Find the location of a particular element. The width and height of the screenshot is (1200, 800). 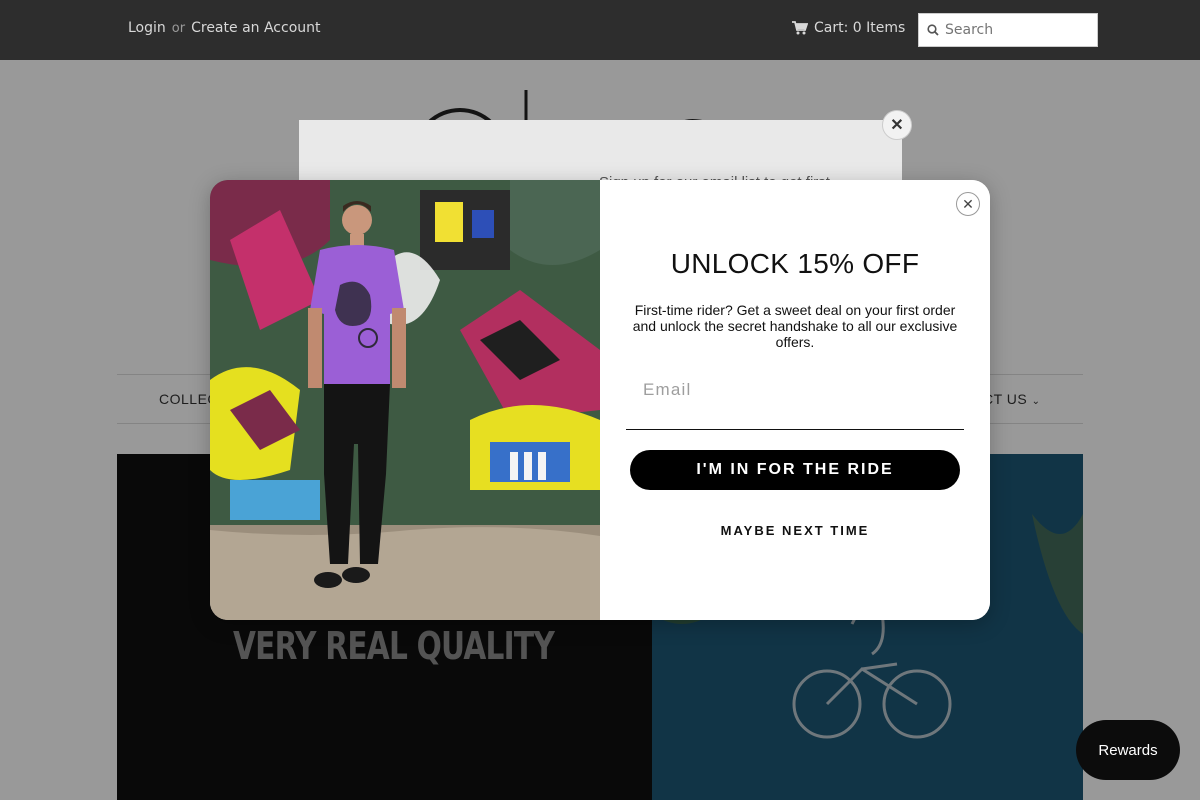

account-links: Login or Create an Account is located at coordinates (224, 28).